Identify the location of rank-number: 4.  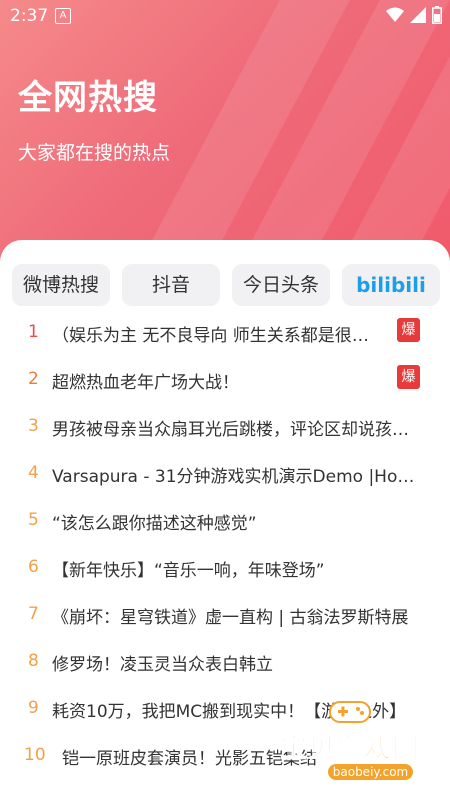
(33, 473).